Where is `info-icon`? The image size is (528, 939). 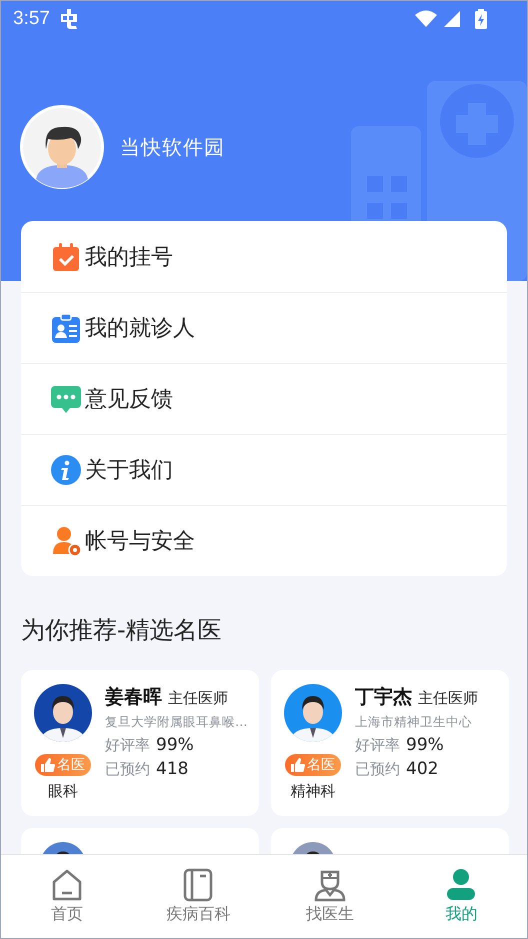 info-icon is located at coordinates (66, 470).